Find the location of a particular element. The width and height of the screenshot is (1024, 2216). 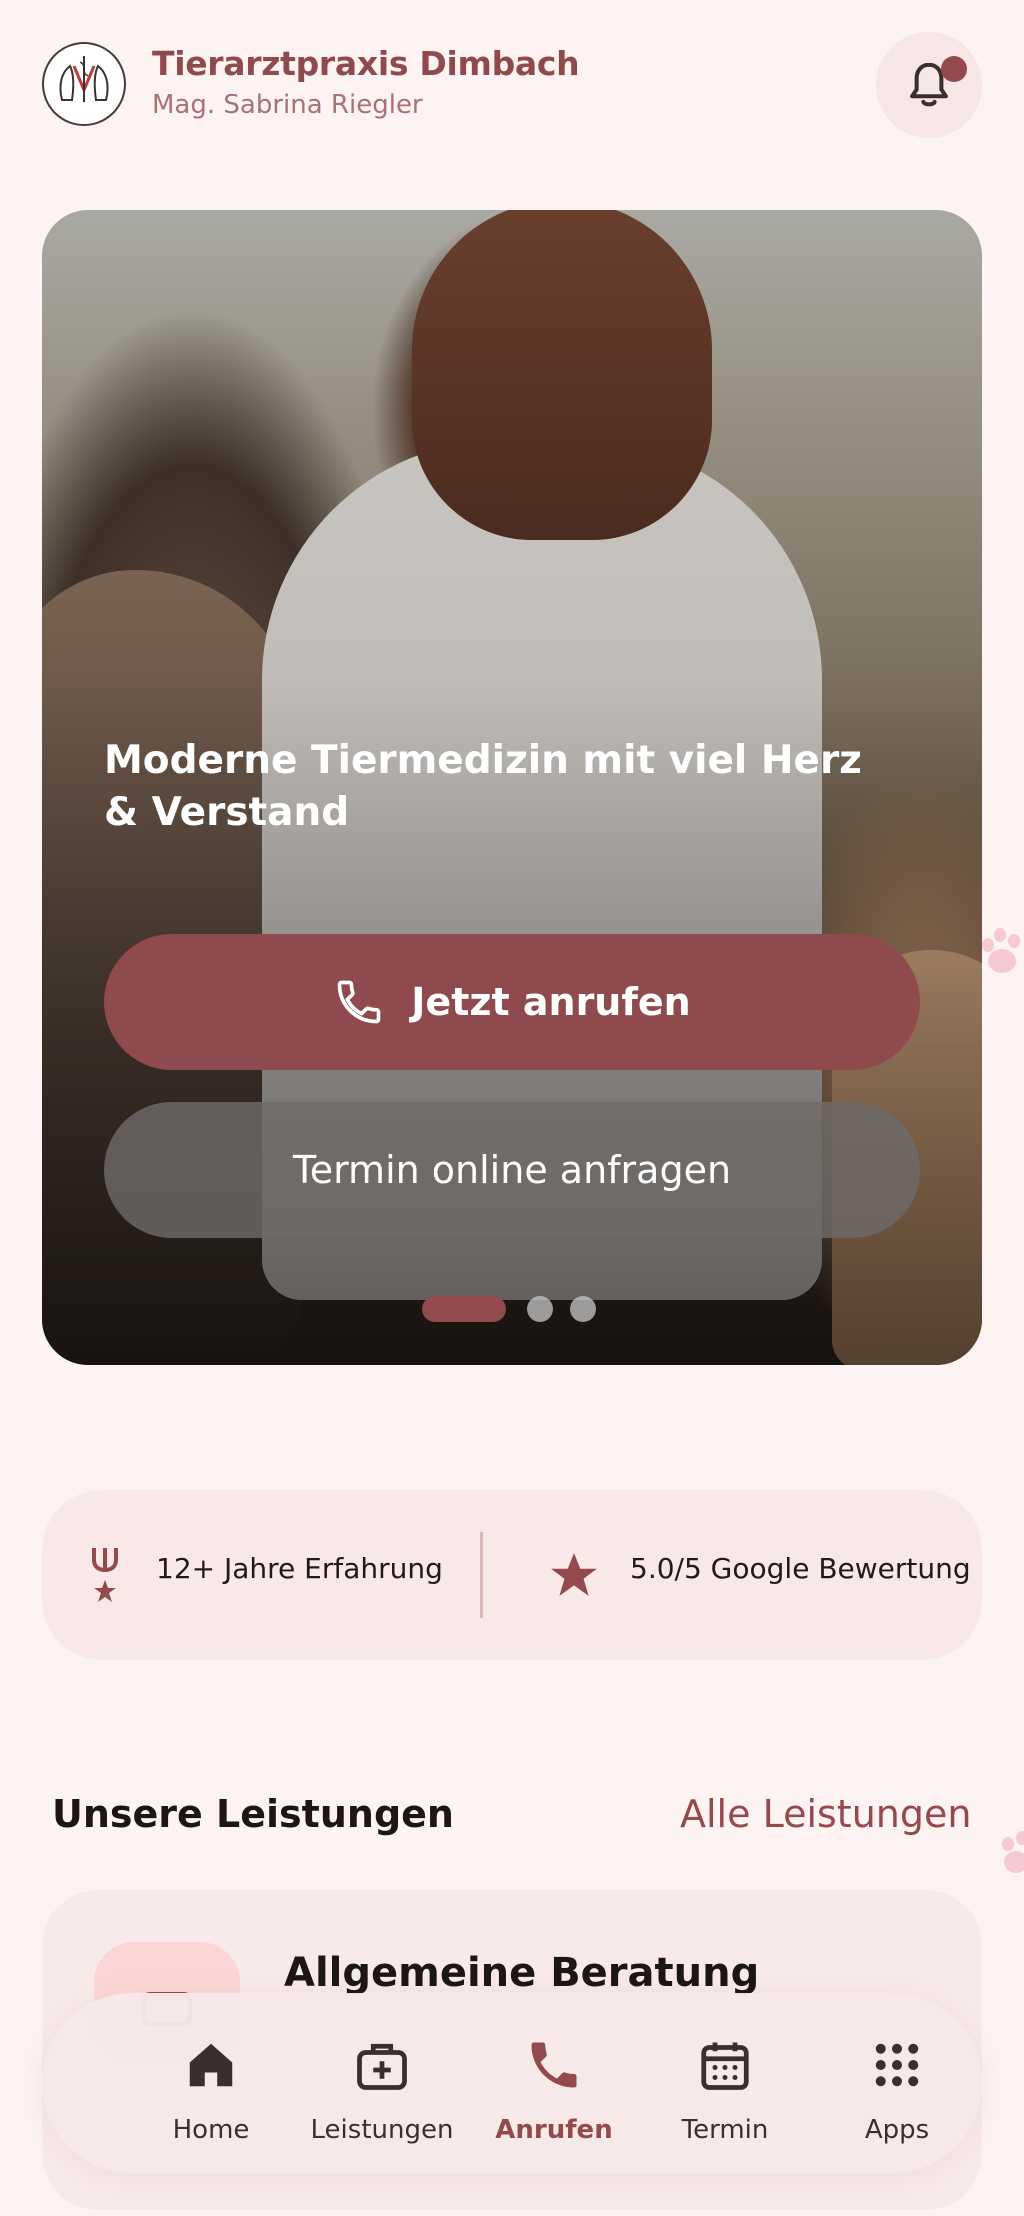

online-appointment-label: Termin online anfragen is located at coordinates (512, 1170).